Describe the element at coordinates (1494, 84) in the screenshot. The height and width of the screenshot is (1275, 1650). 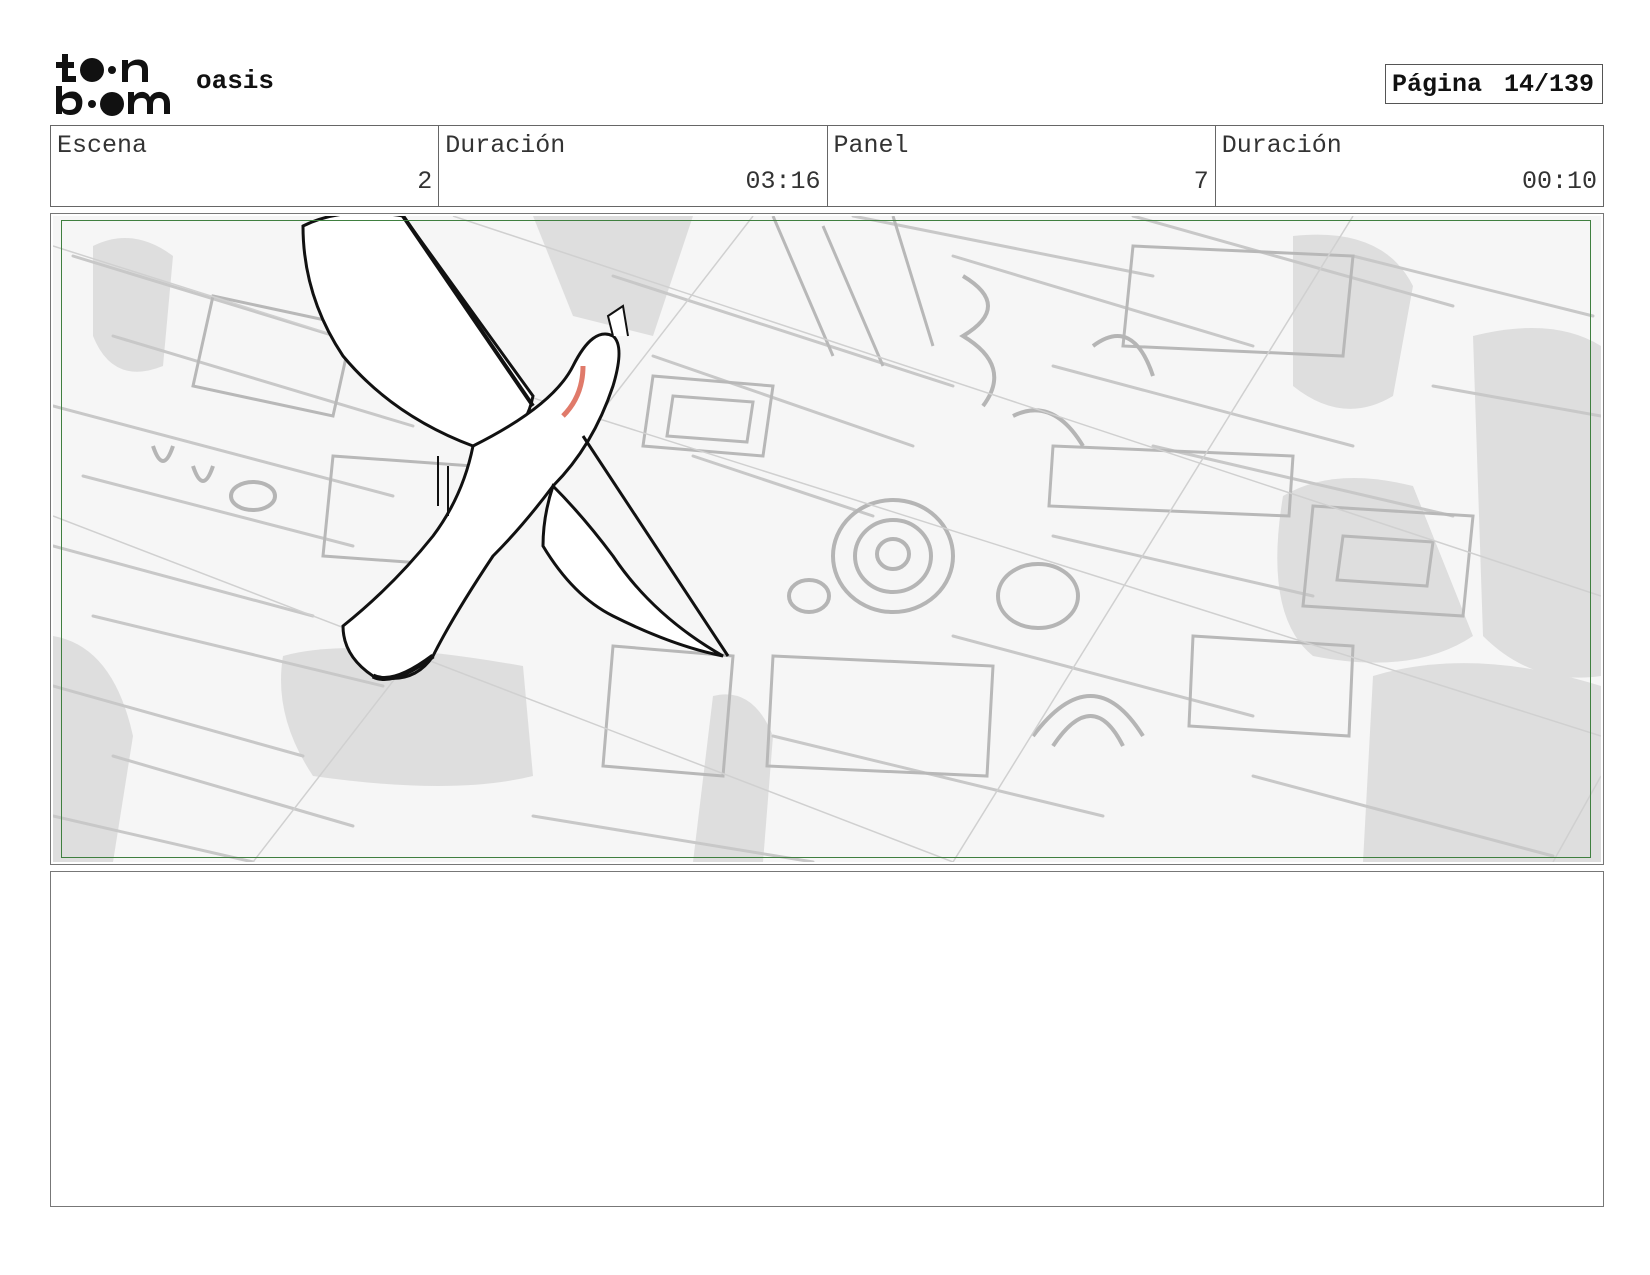
I see `page-indicator: Página 14/139` at that location.